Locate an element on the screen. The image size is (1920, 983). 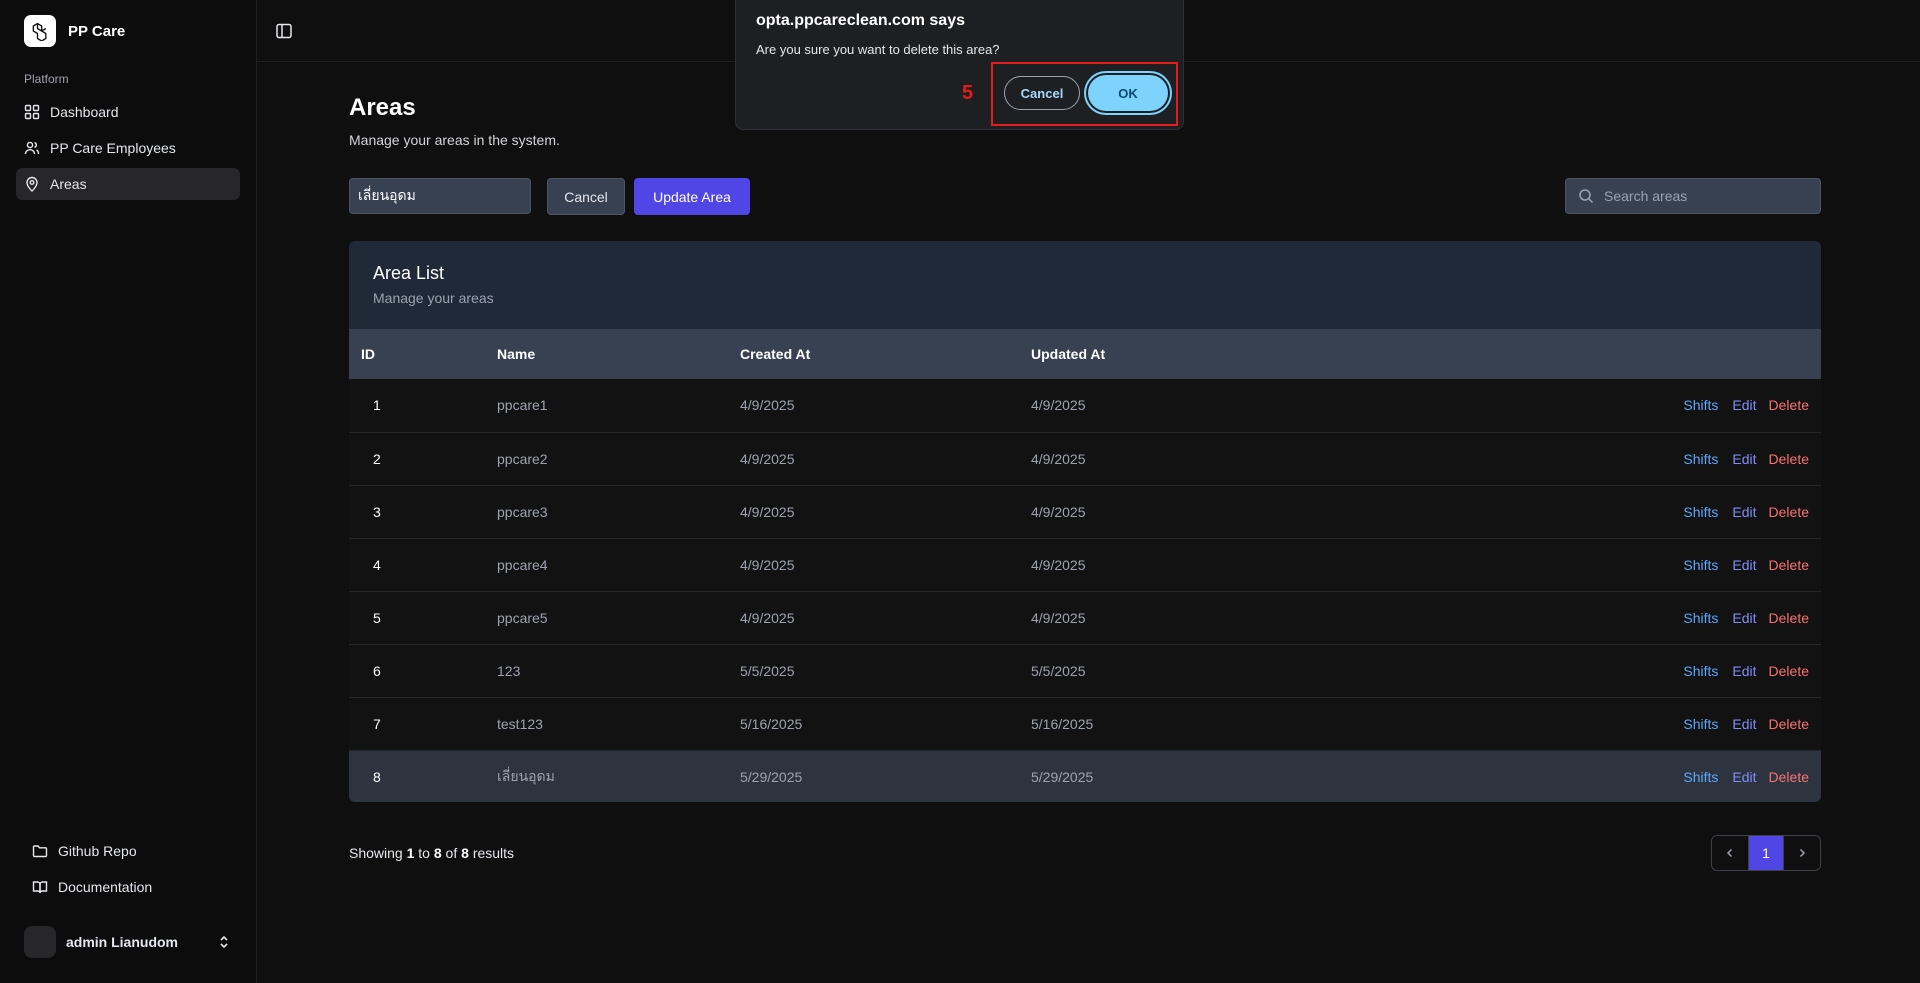
folder-icon is located at coordinates (40, 851).